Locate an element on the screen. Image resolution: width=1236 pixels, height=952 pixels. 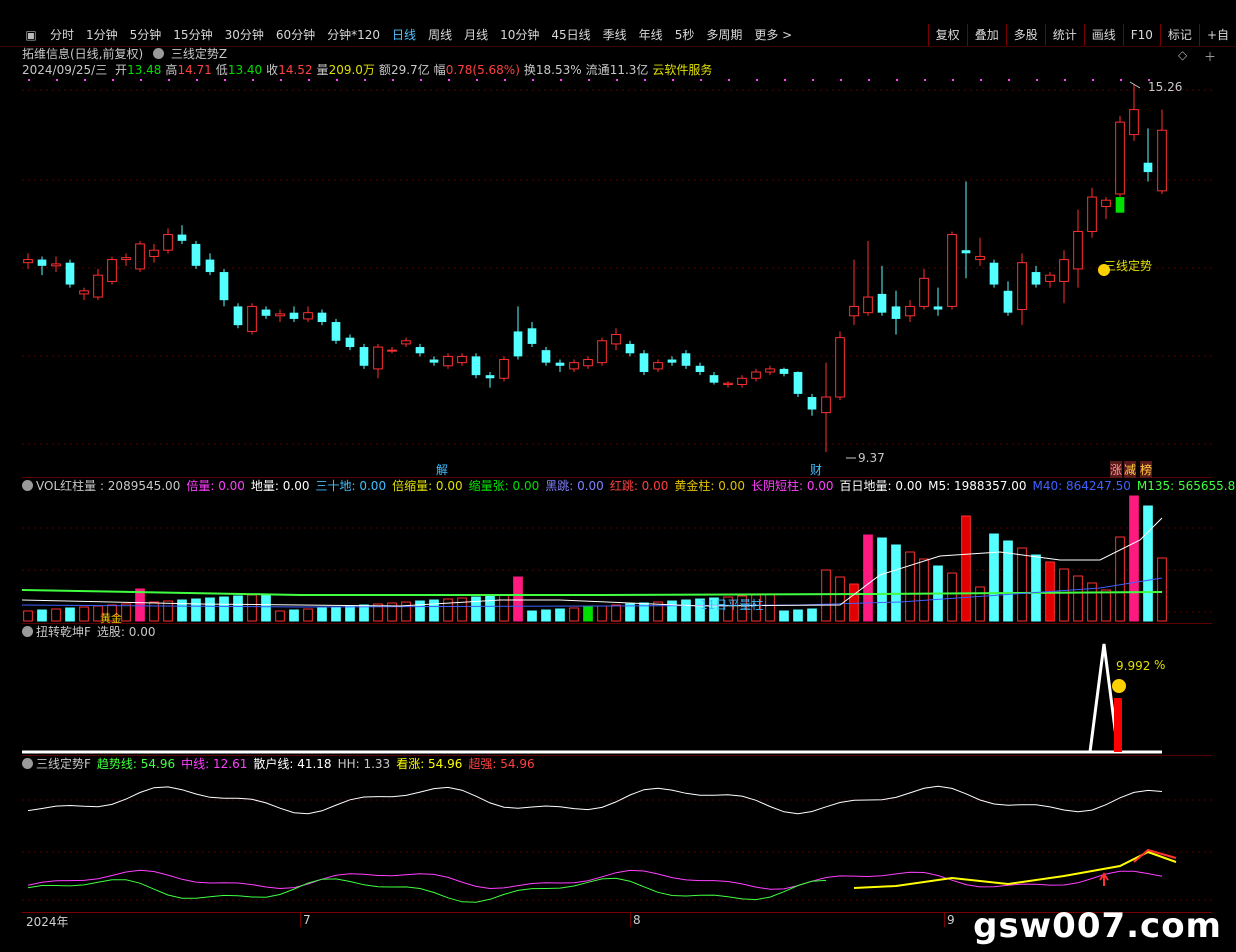
twist-red-bar is located at coordinates (1118, 725).